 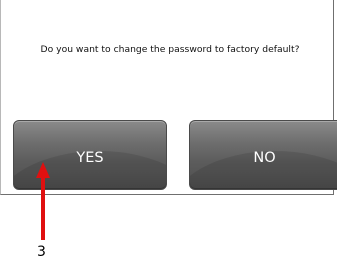 I want to click on annotation-arrow-icon, so click(x=43, y=201).